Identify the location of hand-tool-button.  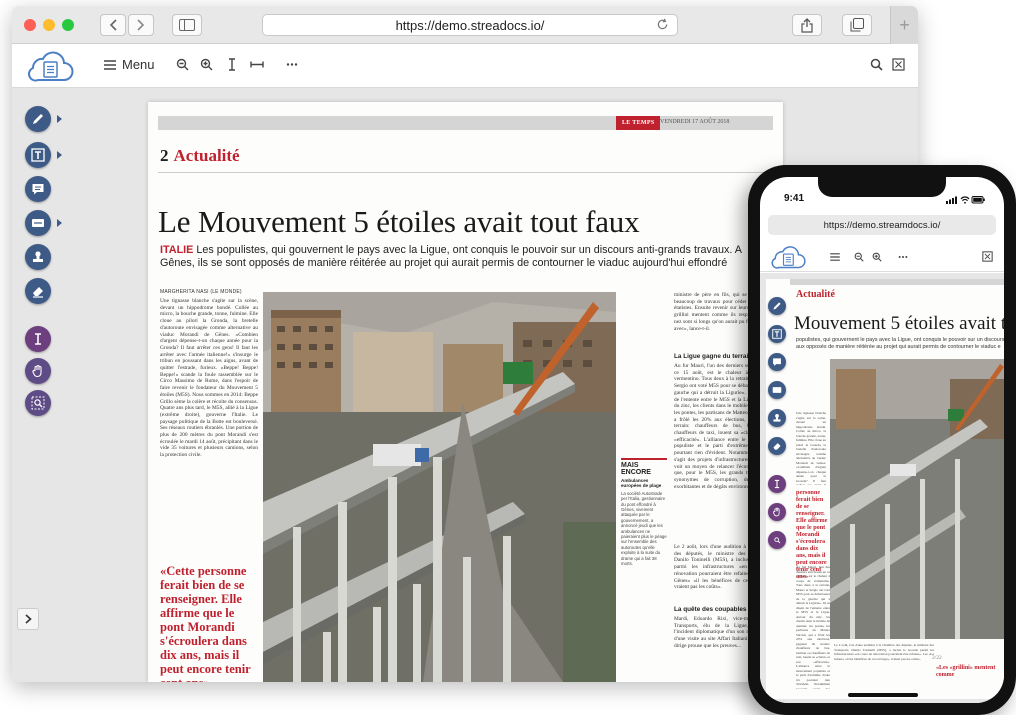
(38, 371).